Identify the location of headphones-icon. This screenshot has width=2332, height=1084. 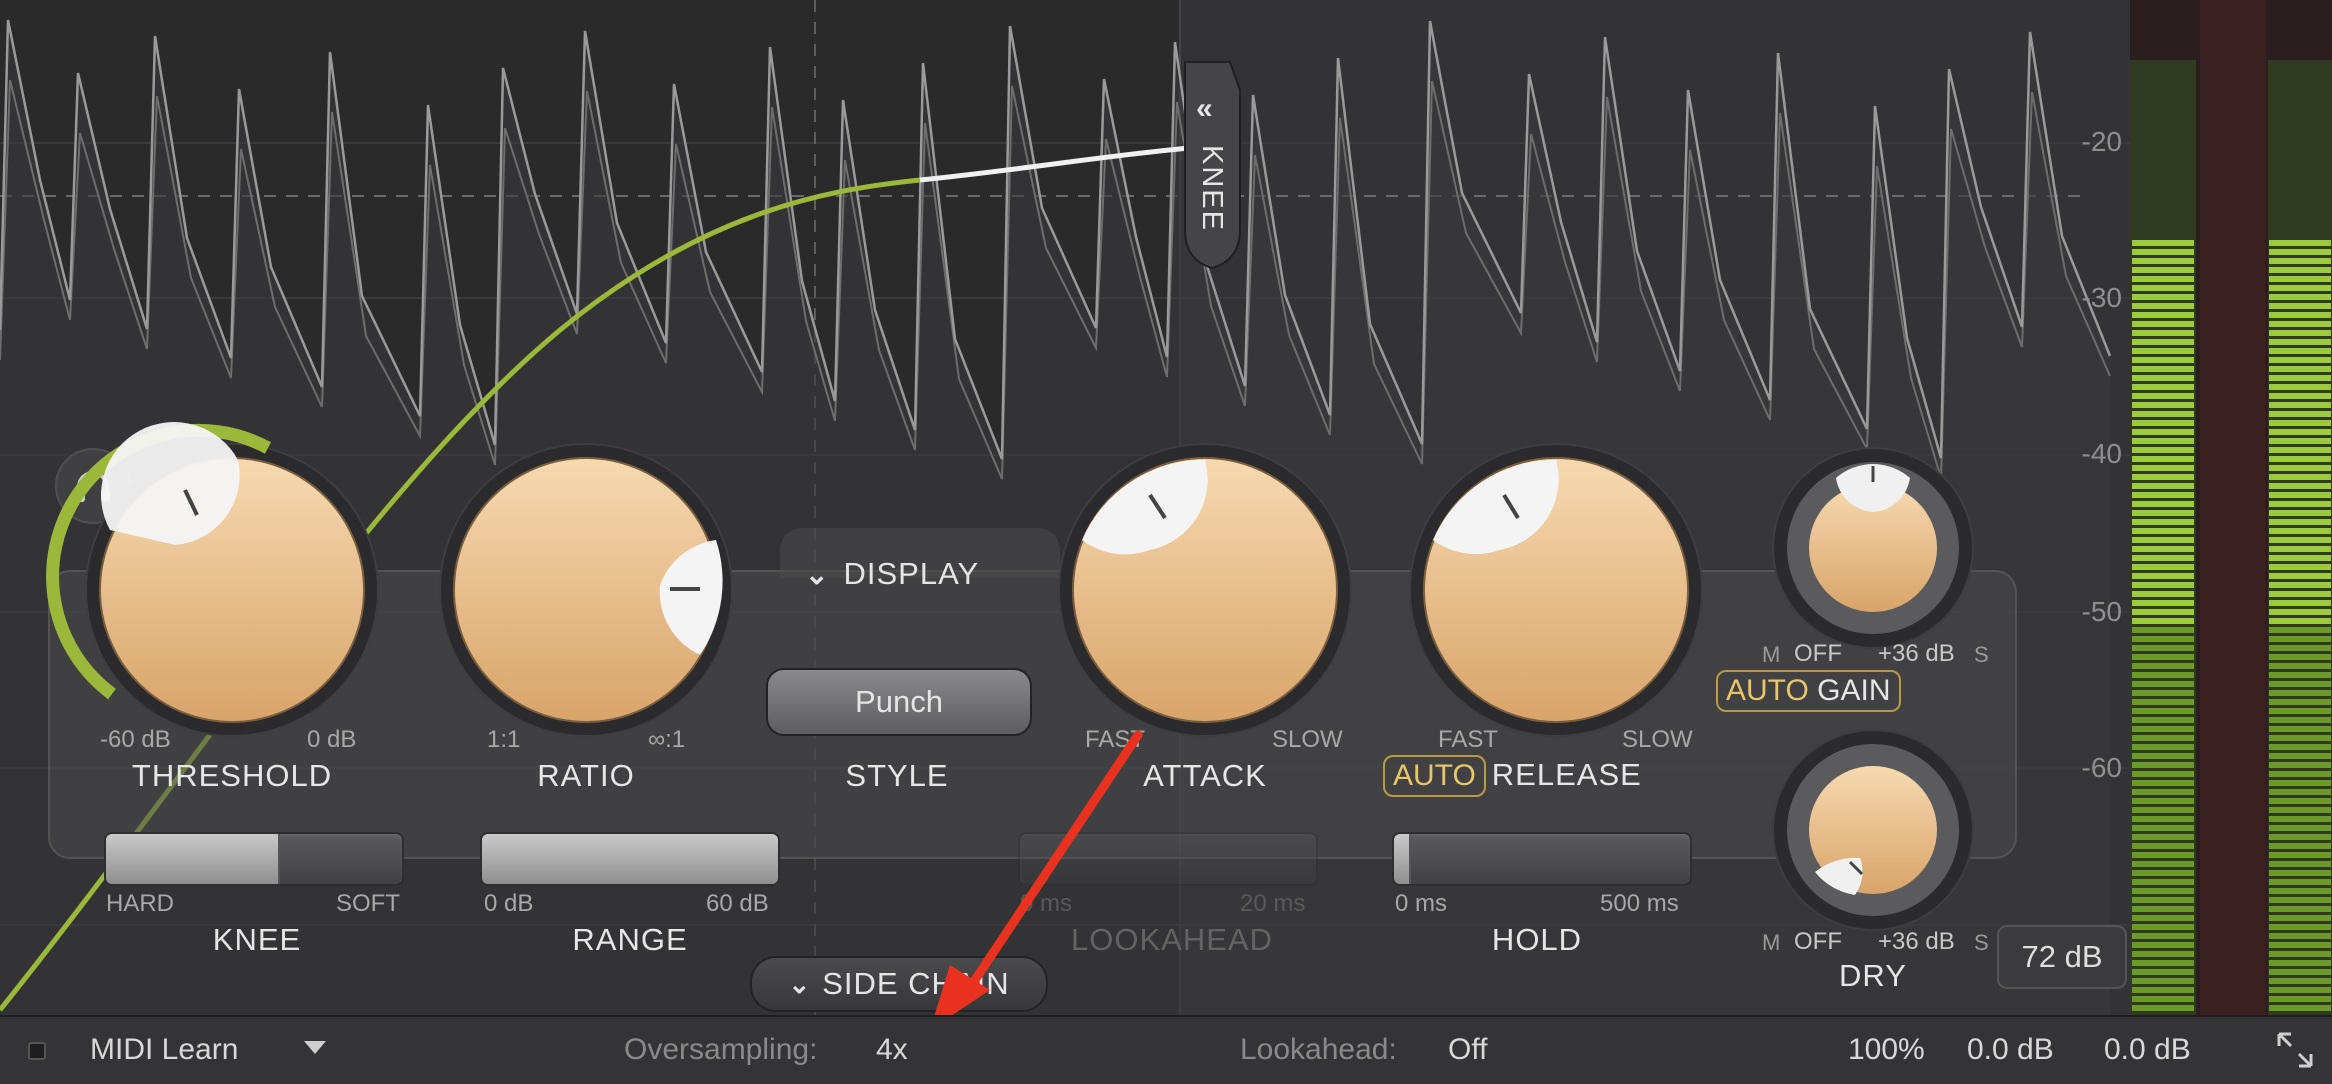
(93, 486).